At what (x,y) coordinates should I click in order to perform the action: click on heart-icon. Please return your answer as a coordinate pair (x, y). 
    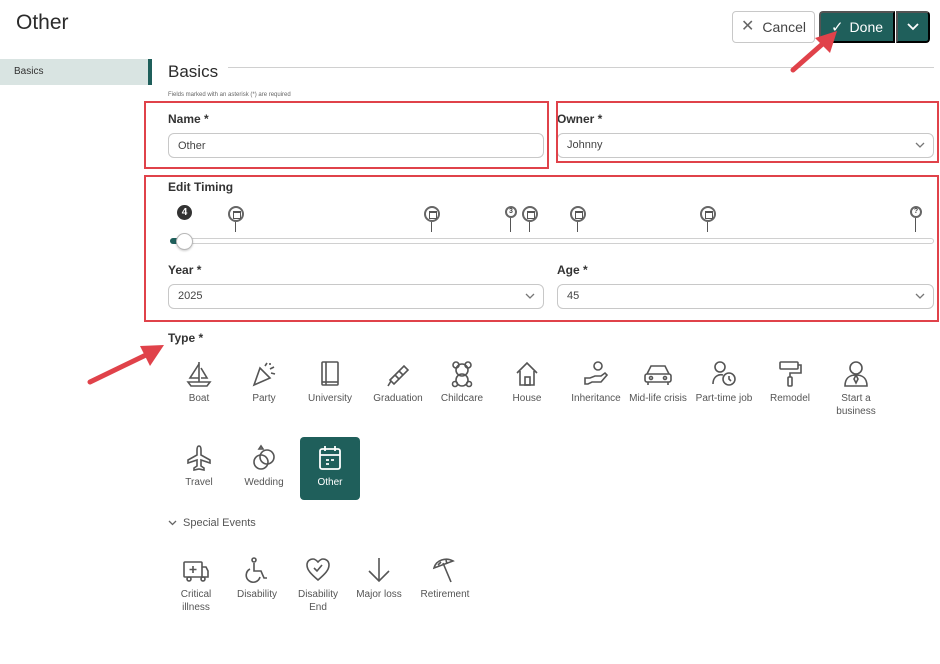
    Looking at the image, I should click on (318, 570).